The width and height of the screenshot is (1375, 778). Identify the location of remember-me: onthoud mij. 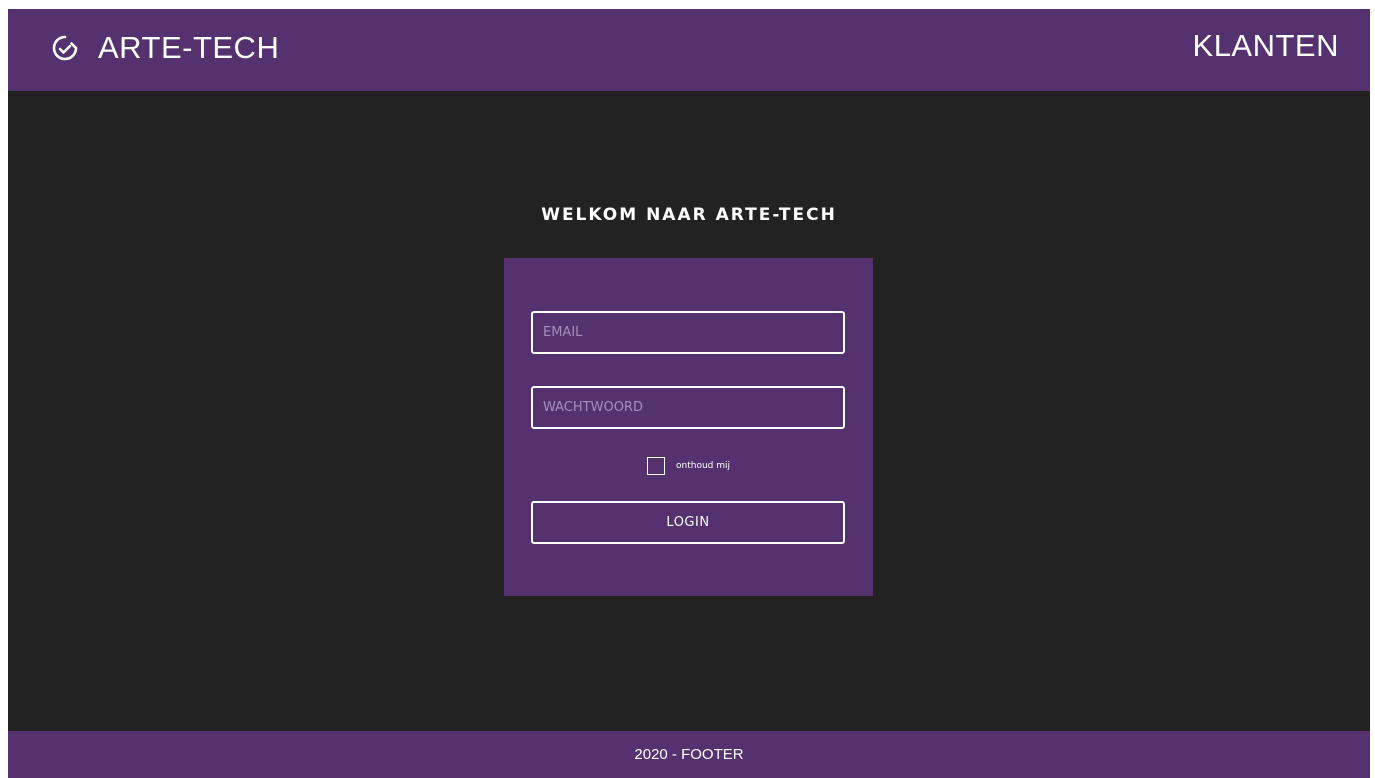
(688, 466).